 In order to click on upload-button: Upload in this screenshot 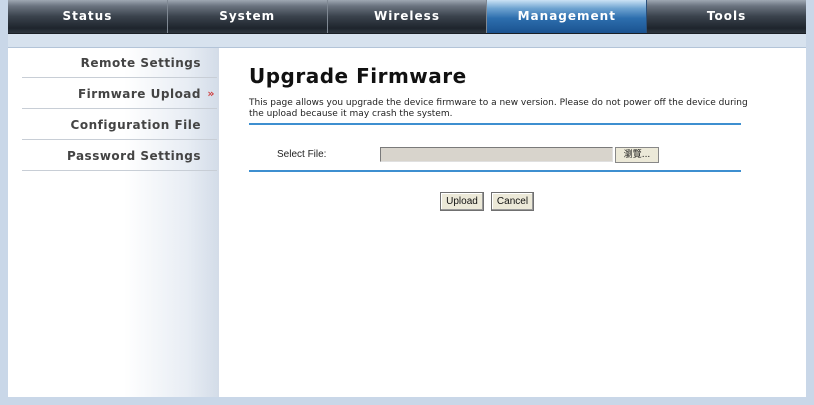, I will do `click(462, 201)`.